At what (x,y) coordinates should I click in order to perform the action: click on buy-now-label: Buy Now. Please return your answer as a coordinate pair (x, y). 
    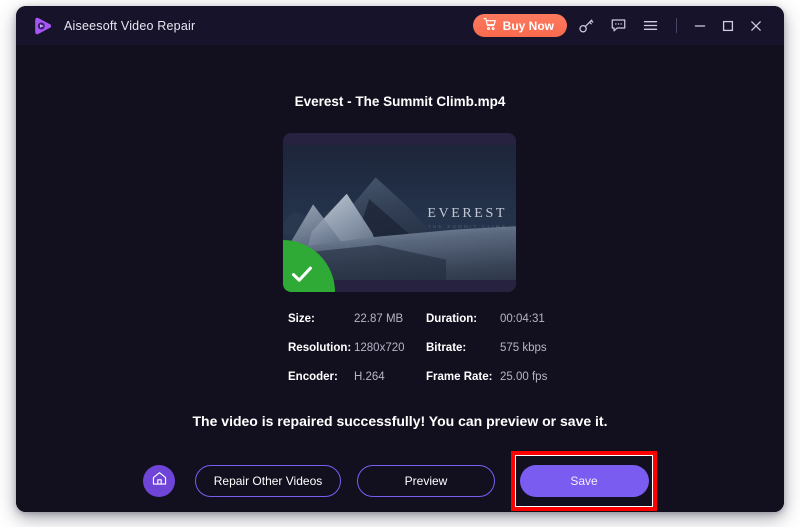
    Looking at the image, I should click on (528, 25).